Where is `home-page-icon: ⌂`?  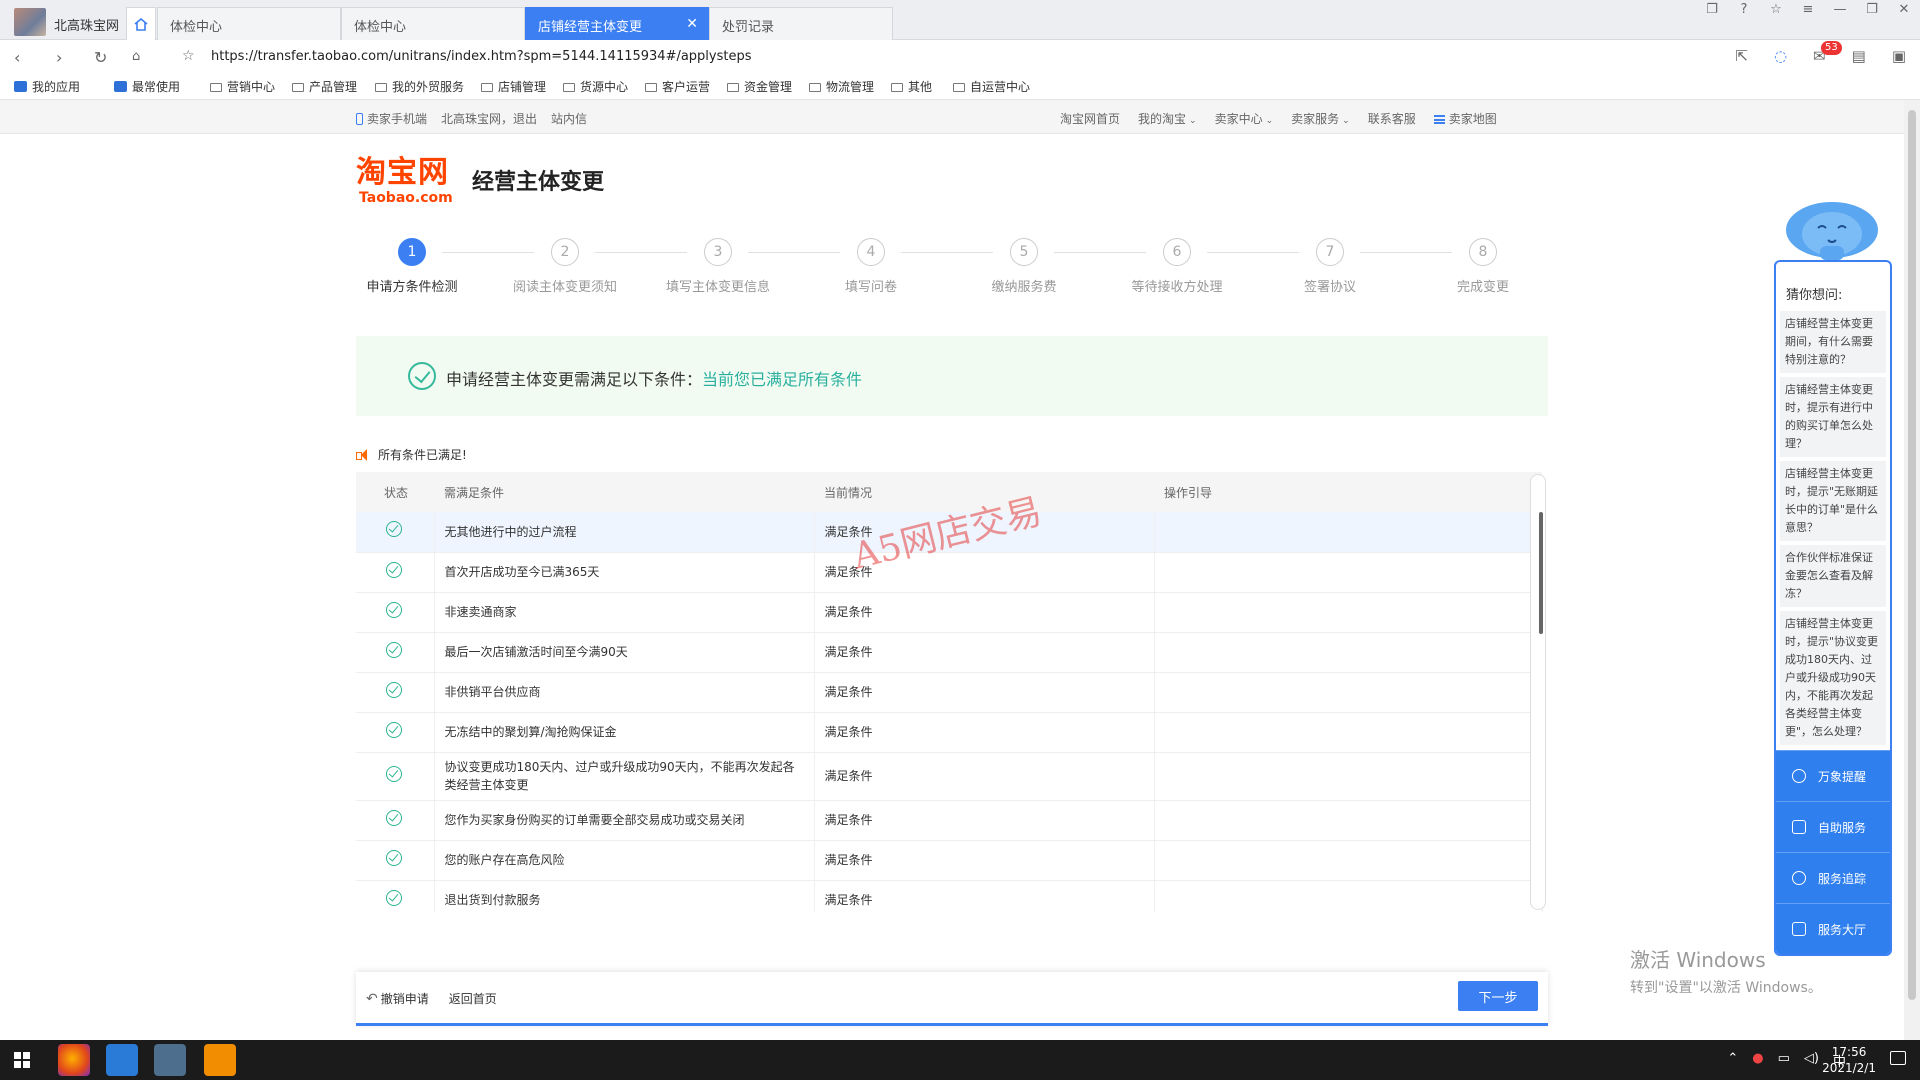 home-page-icon: ⌂ is located at coordinates (136, 56).